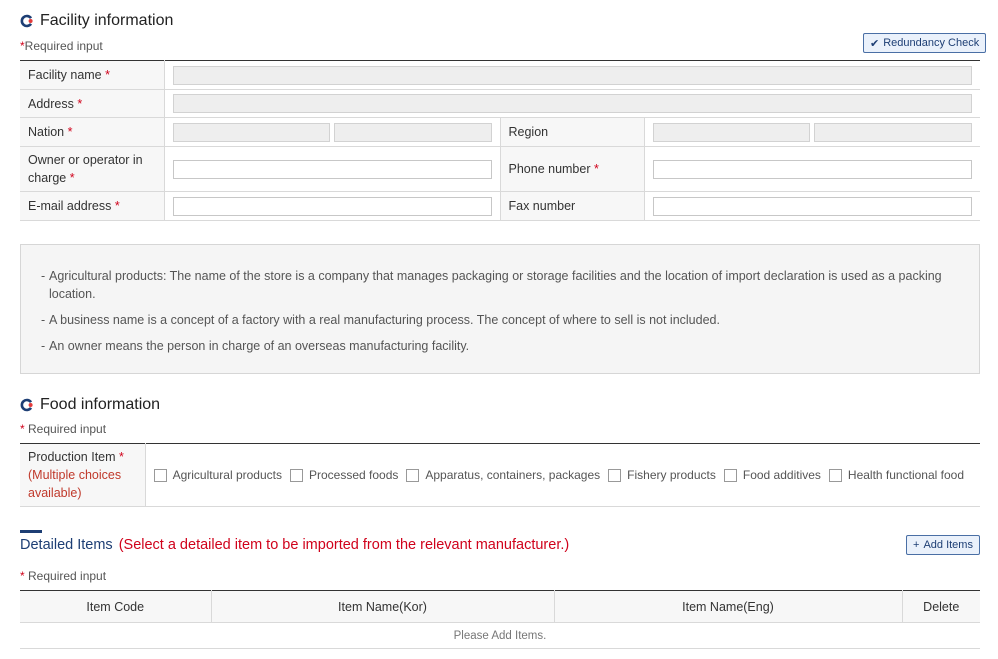  Describe the element at coordinates (893, 132) in the screenshot. I see `region-name-input` at that location.